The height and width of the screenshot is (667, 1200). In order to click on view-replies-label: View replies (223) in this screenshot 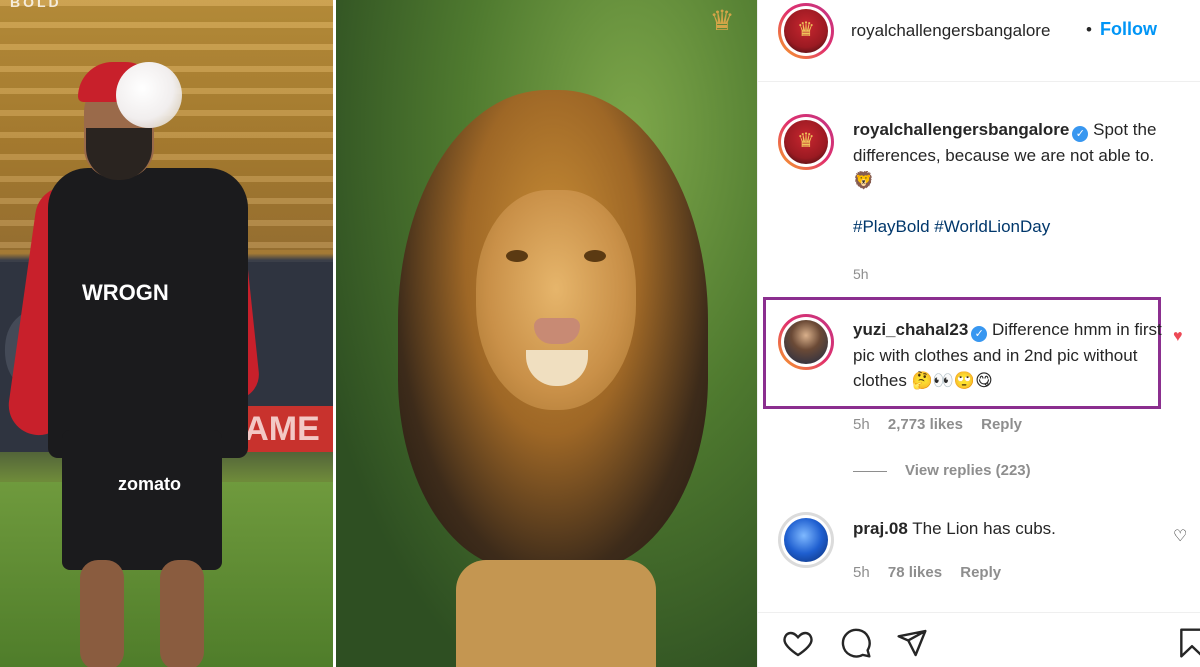, I will do `click(968, 470)`.